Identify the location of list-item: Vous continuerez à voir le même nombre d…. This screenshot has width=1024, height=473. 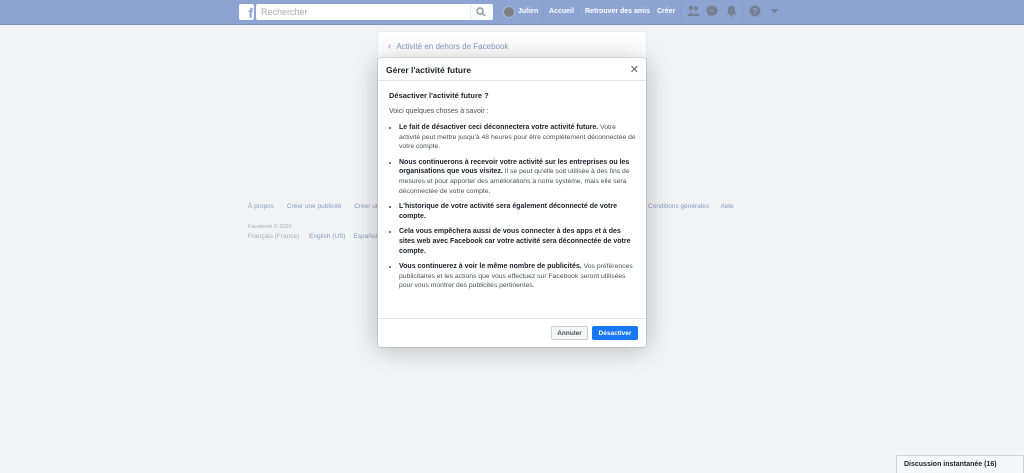
(517, 276).